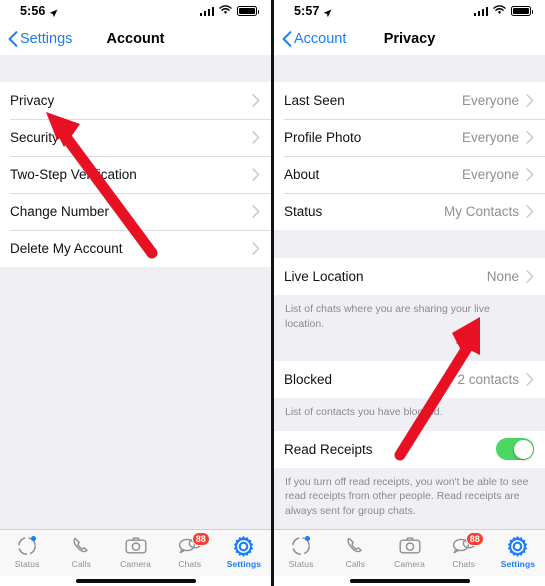 This screenshot has height=586, width=545. I want to click on back-button-label: Settings, so click(46, 38).